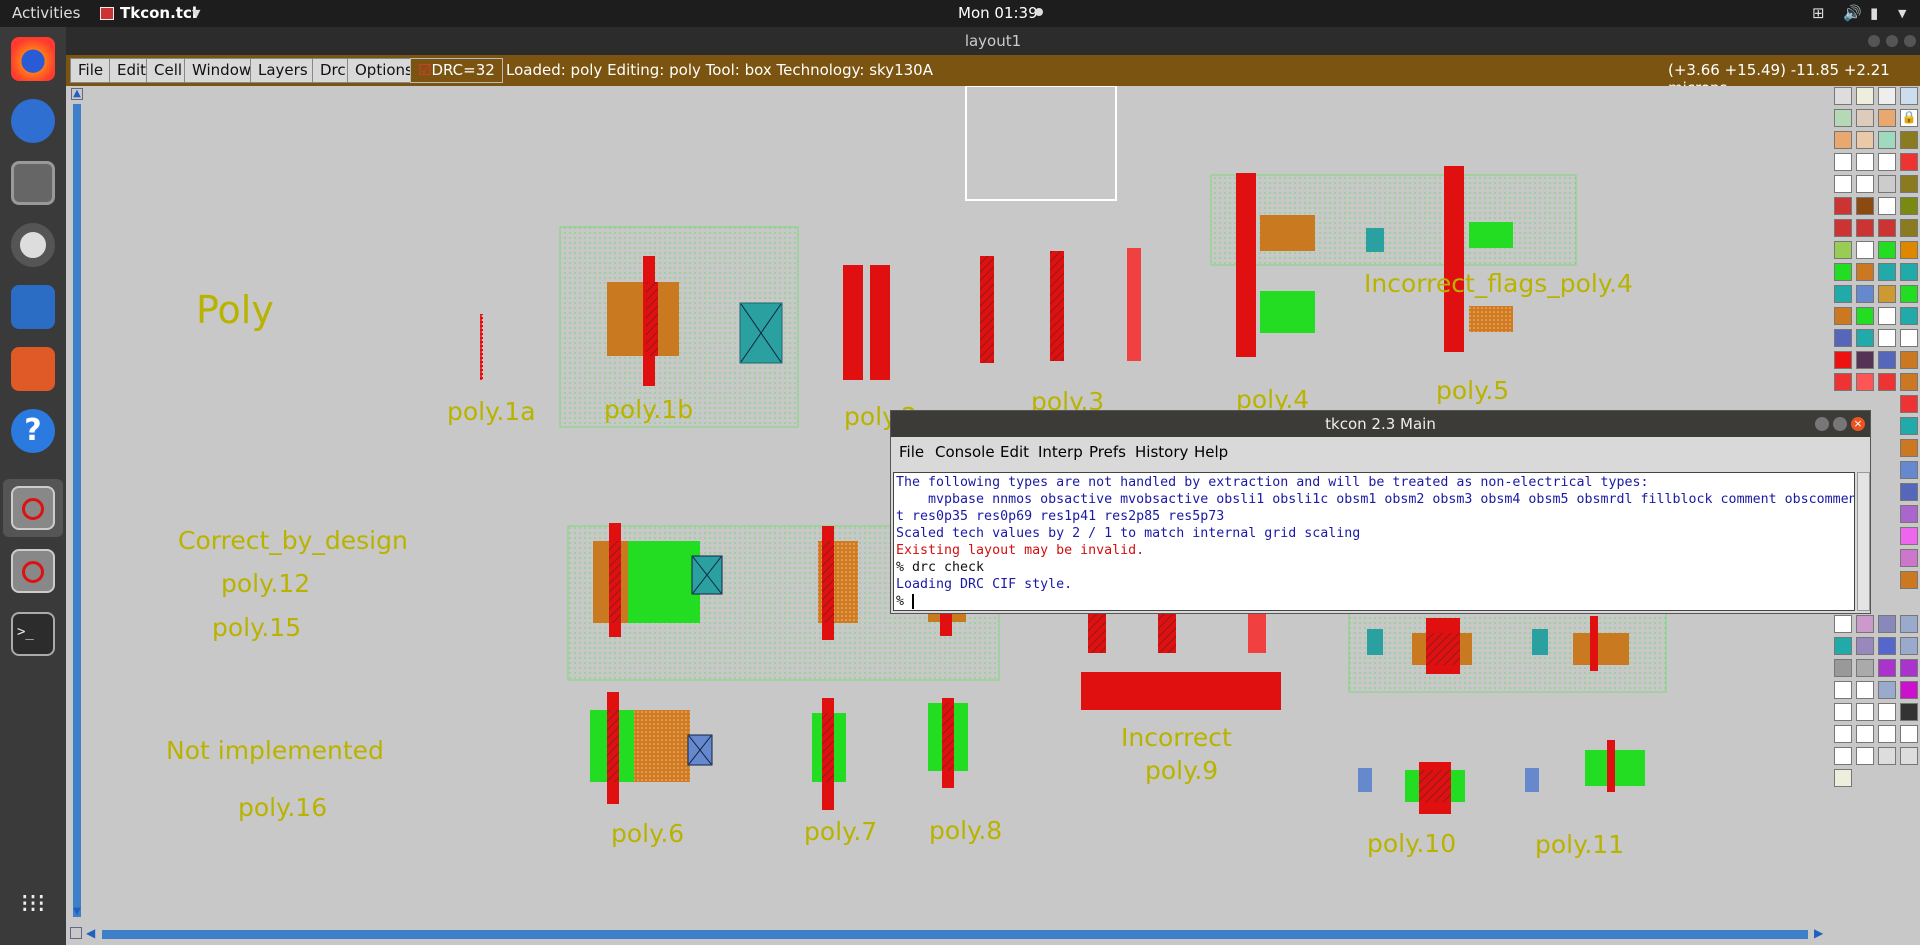 The image size is (1920, 945). I want to click on dock: ? >_ ⁝⁝⁝, so click(33, 486).